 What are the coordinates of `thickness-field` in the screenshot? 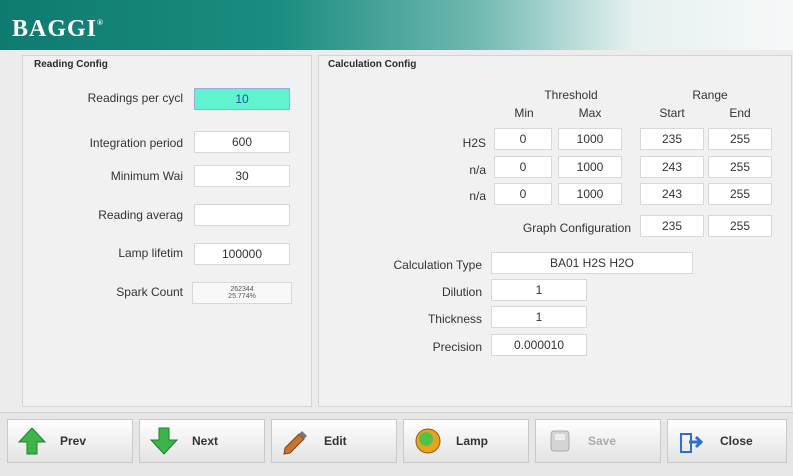 It's located at (539, 317).